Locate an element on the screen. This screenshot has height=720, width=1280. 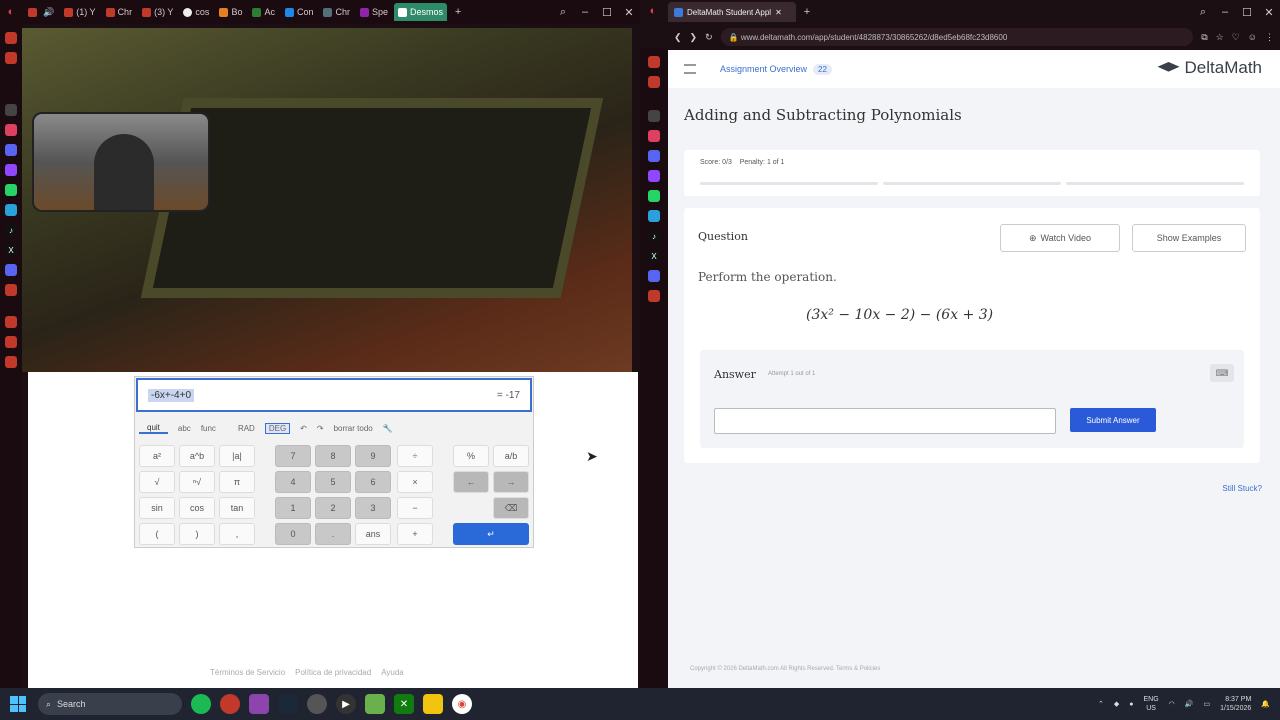
still-stuck-link: Still Stuck? is located at coordinates (1242, 488).